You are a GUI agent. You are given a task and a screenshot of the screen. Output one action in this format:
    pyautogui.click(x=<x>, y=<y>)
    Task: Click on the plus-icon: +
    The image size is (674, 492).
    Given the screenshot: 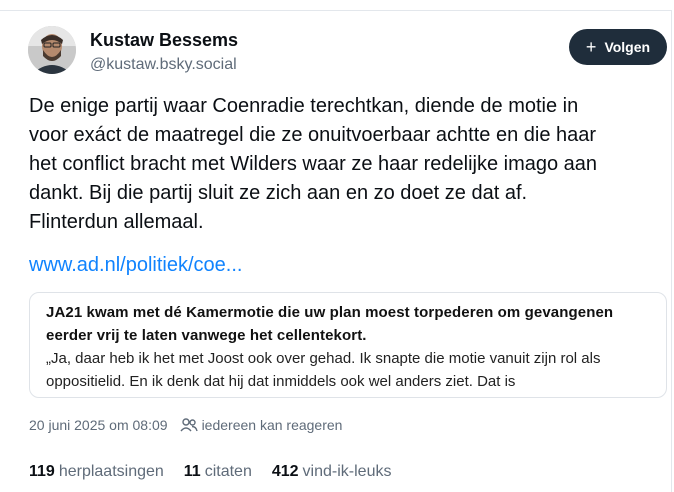 What is the action you would take?
    pyautogui.click(x=591, y=47)
    